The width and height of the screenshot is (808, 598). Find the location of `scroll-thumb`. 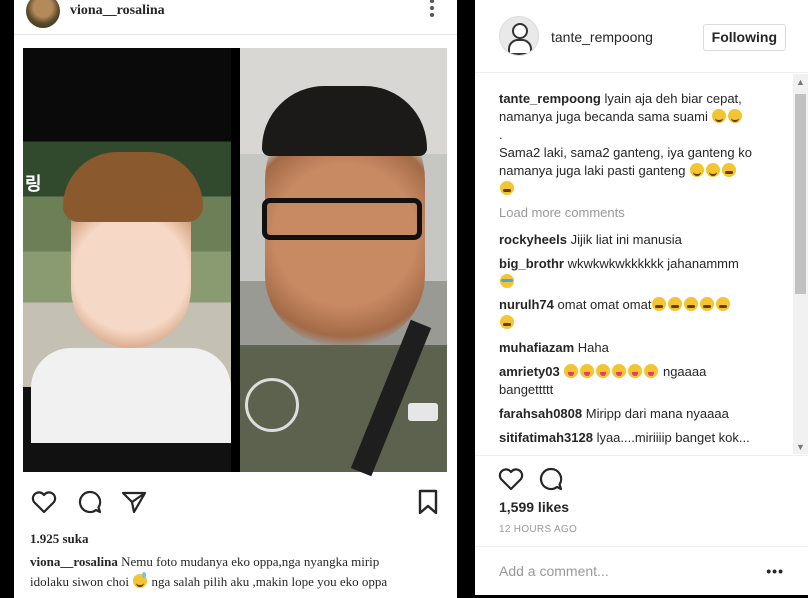

scroll-thumb is located at coordinates (800, 194).